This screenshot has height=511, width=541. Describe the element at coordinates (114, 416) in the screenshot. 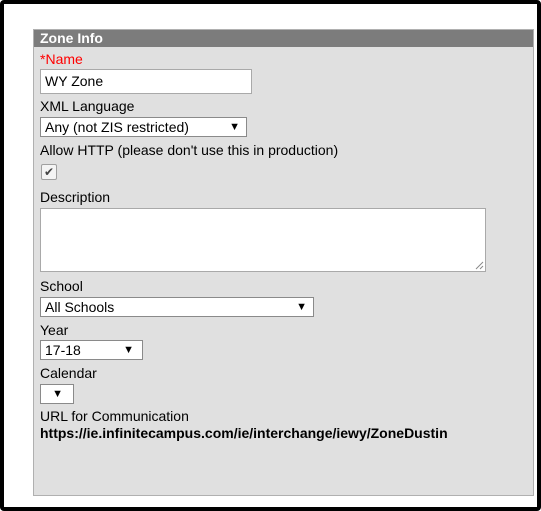

I see `url-label: URL for Communication` at that location.